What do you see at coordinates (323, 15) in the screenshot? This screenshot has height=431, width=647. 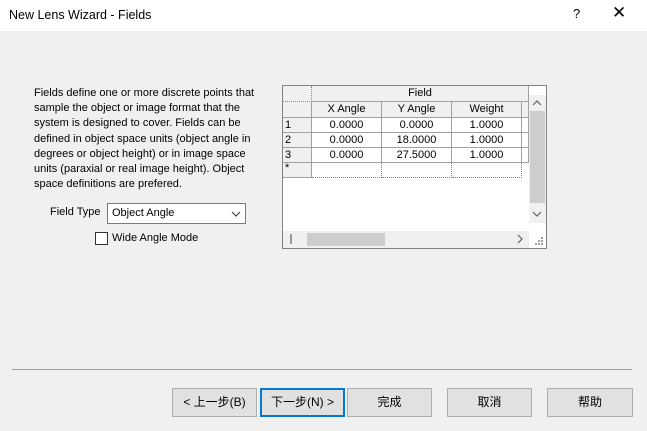 I see `title-bar: New Lens Wizard - Fields ? ✕` at bounding box center [323, 15].